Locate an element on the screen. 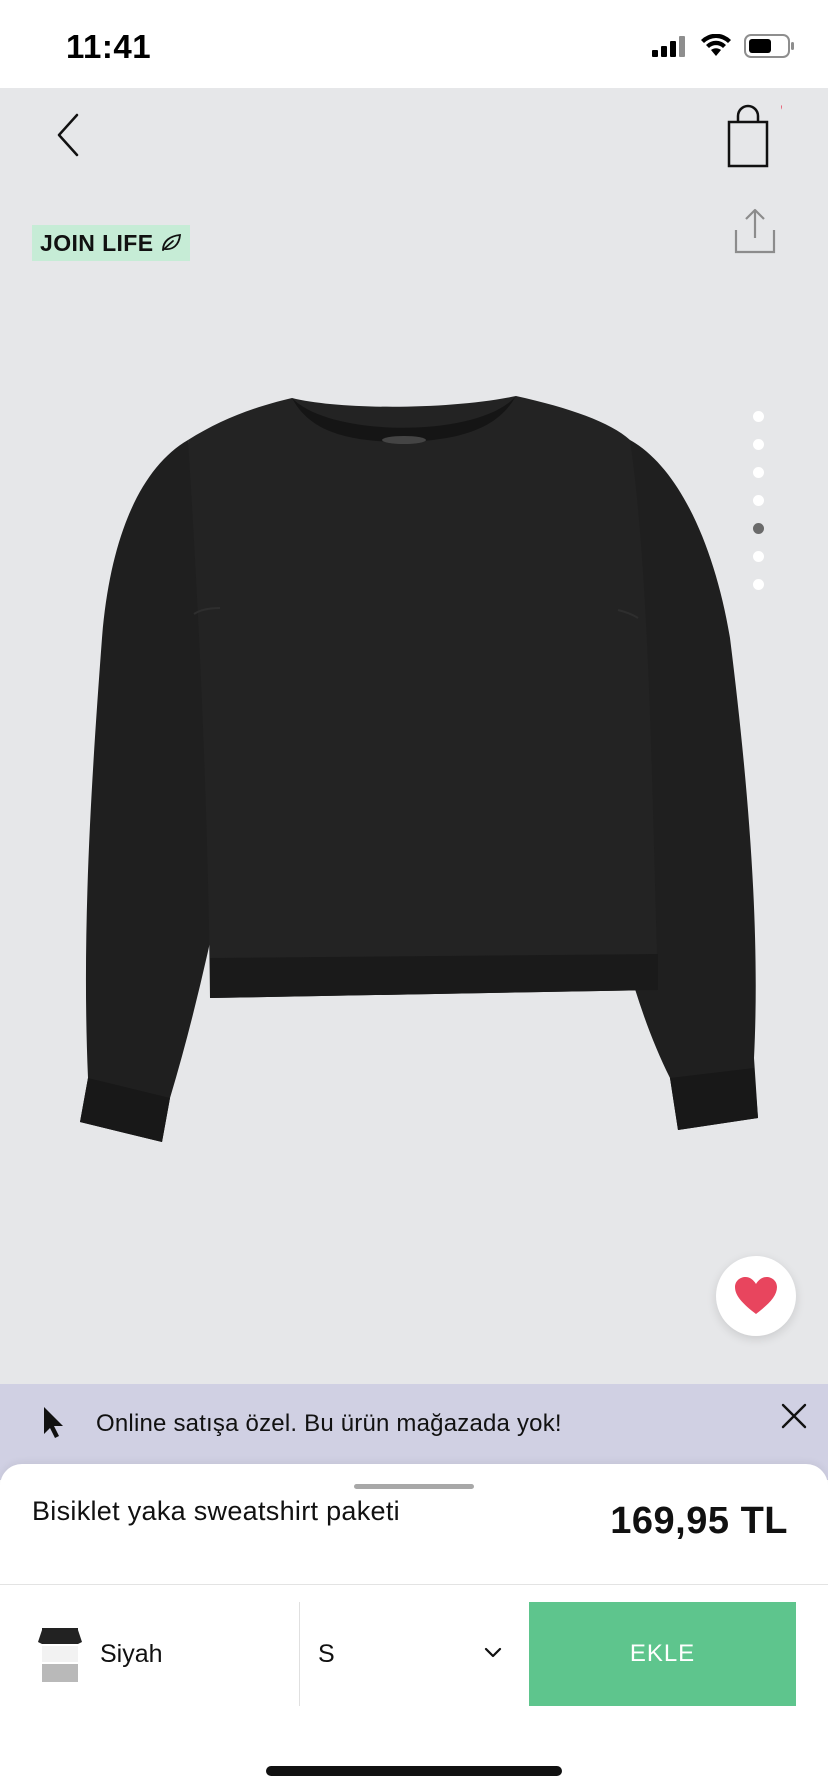 This screenshot has width=828, height=1792. home-indicator is located at coordinates (414, 1771).